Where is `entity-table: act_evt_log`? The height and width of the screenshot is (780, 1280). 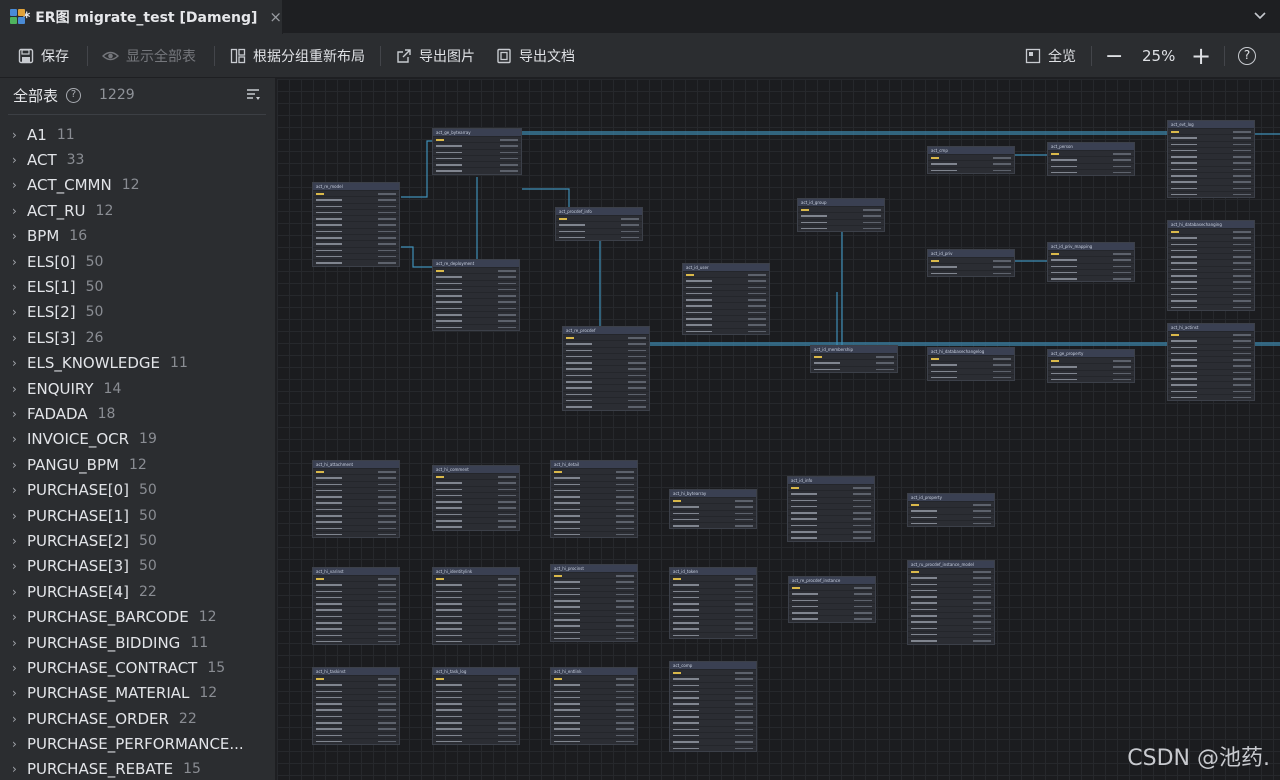
entity-table: act_evt_log is located at coordinates (1211, 159).